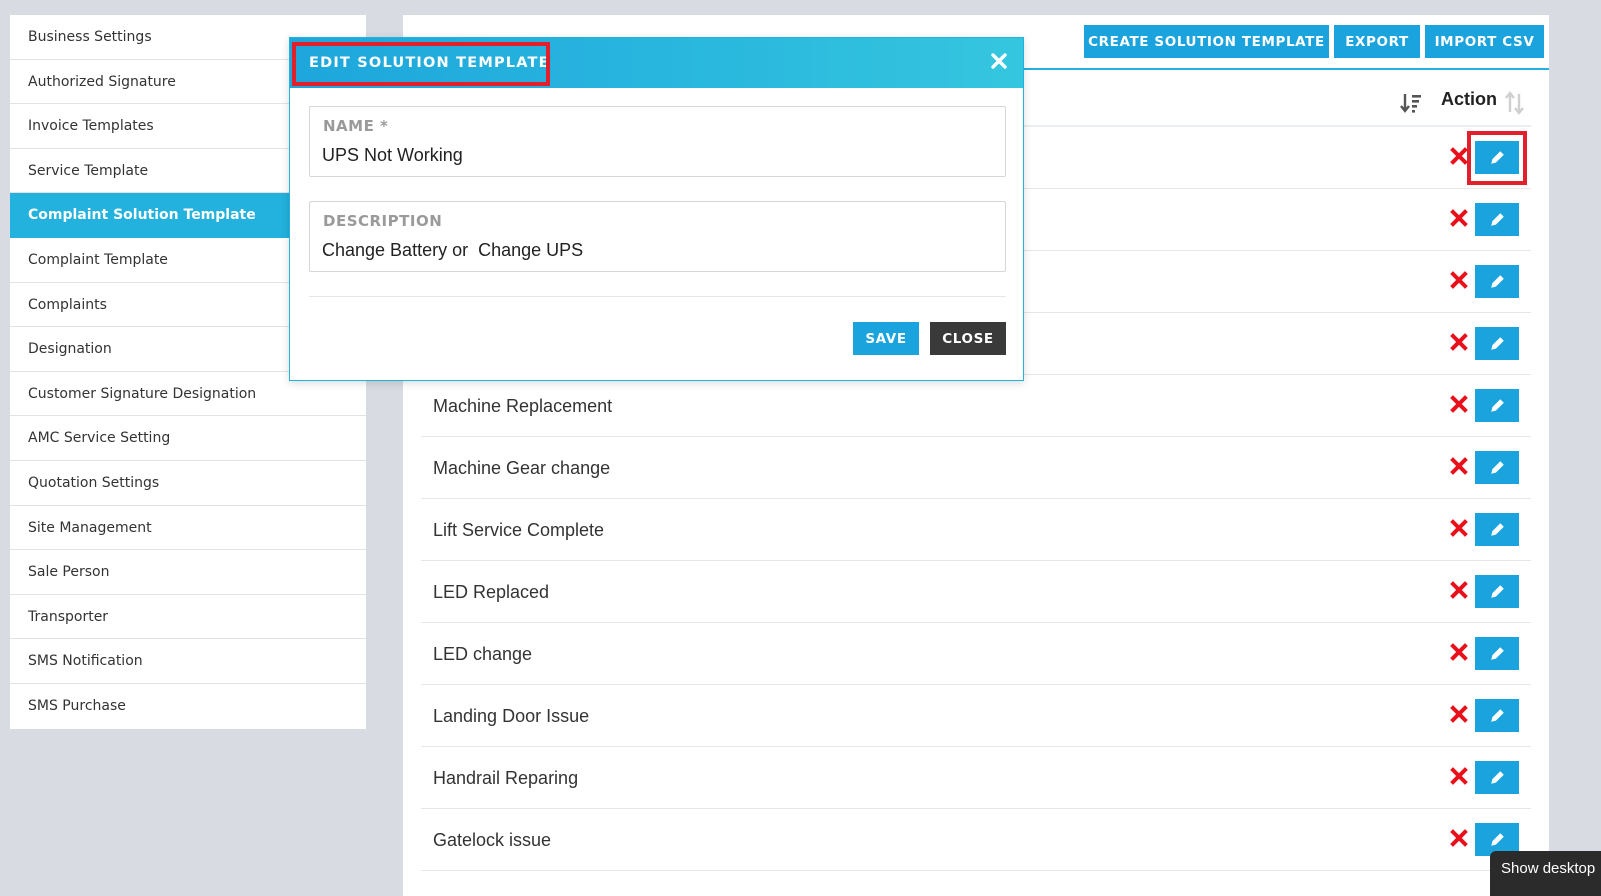 This screenshot has height=896, width=1601. What do you see at coordinates (657, 155) in the screenshot?
I see `name-input` at bounding box center [657, 155].